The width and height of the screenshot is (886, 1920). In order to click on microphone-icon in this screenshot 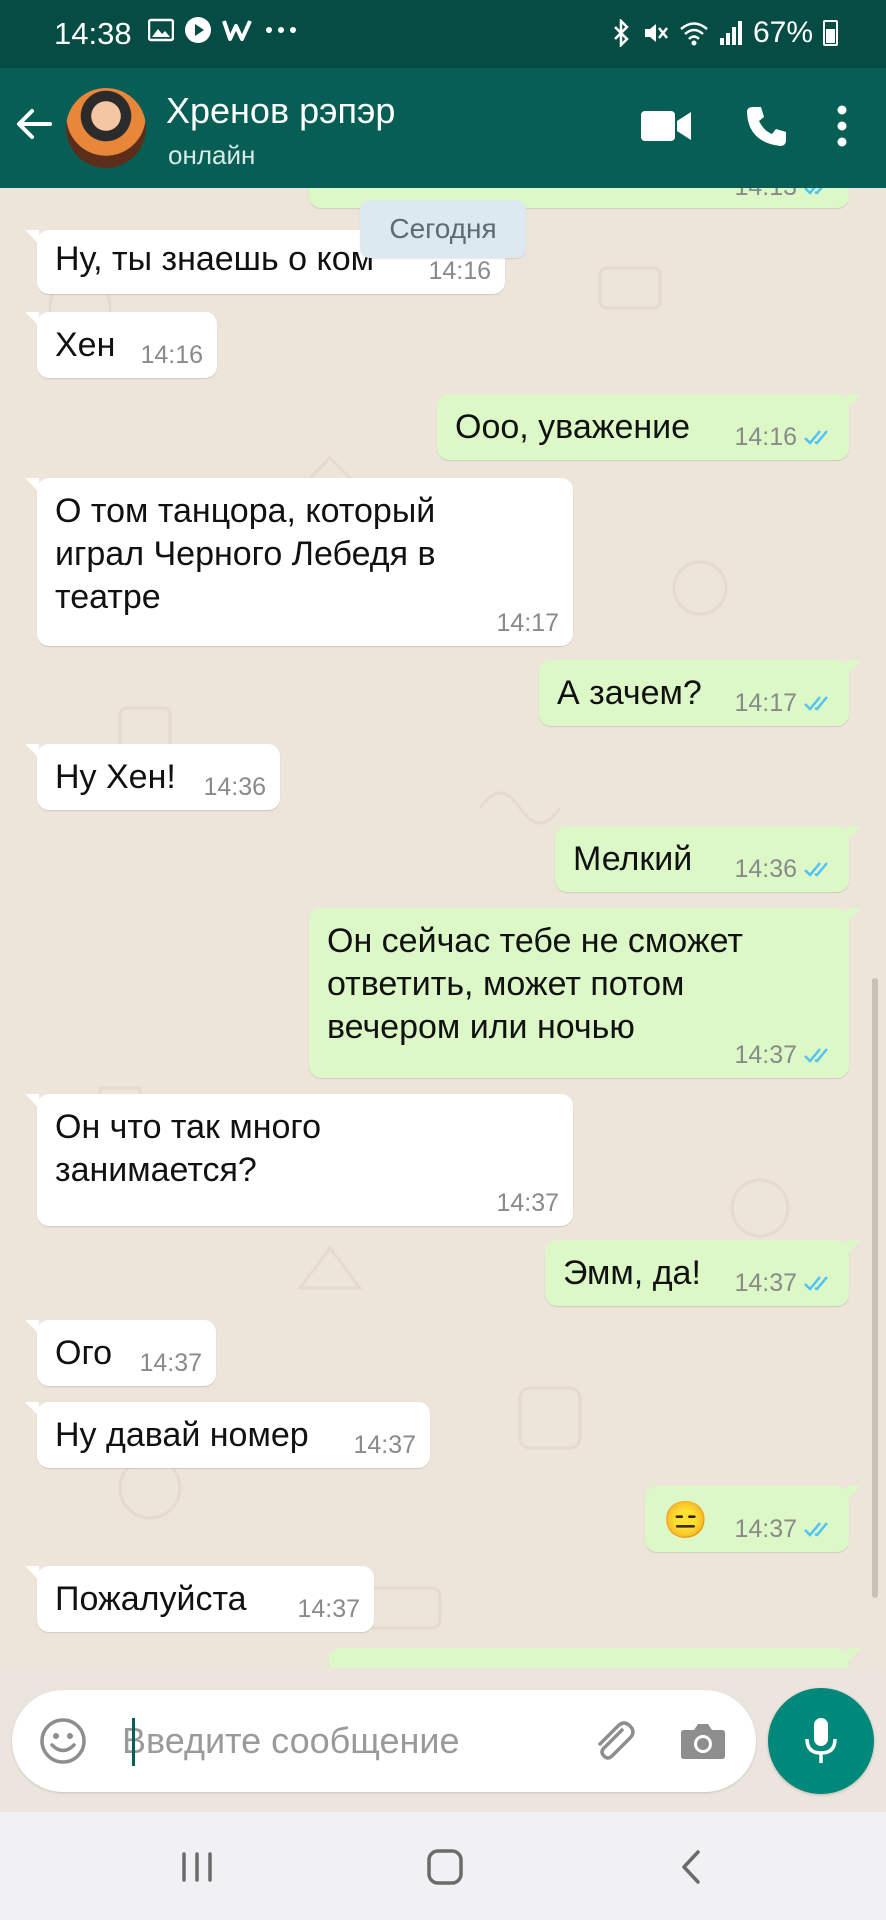, I will do `click(821, 1740)`.